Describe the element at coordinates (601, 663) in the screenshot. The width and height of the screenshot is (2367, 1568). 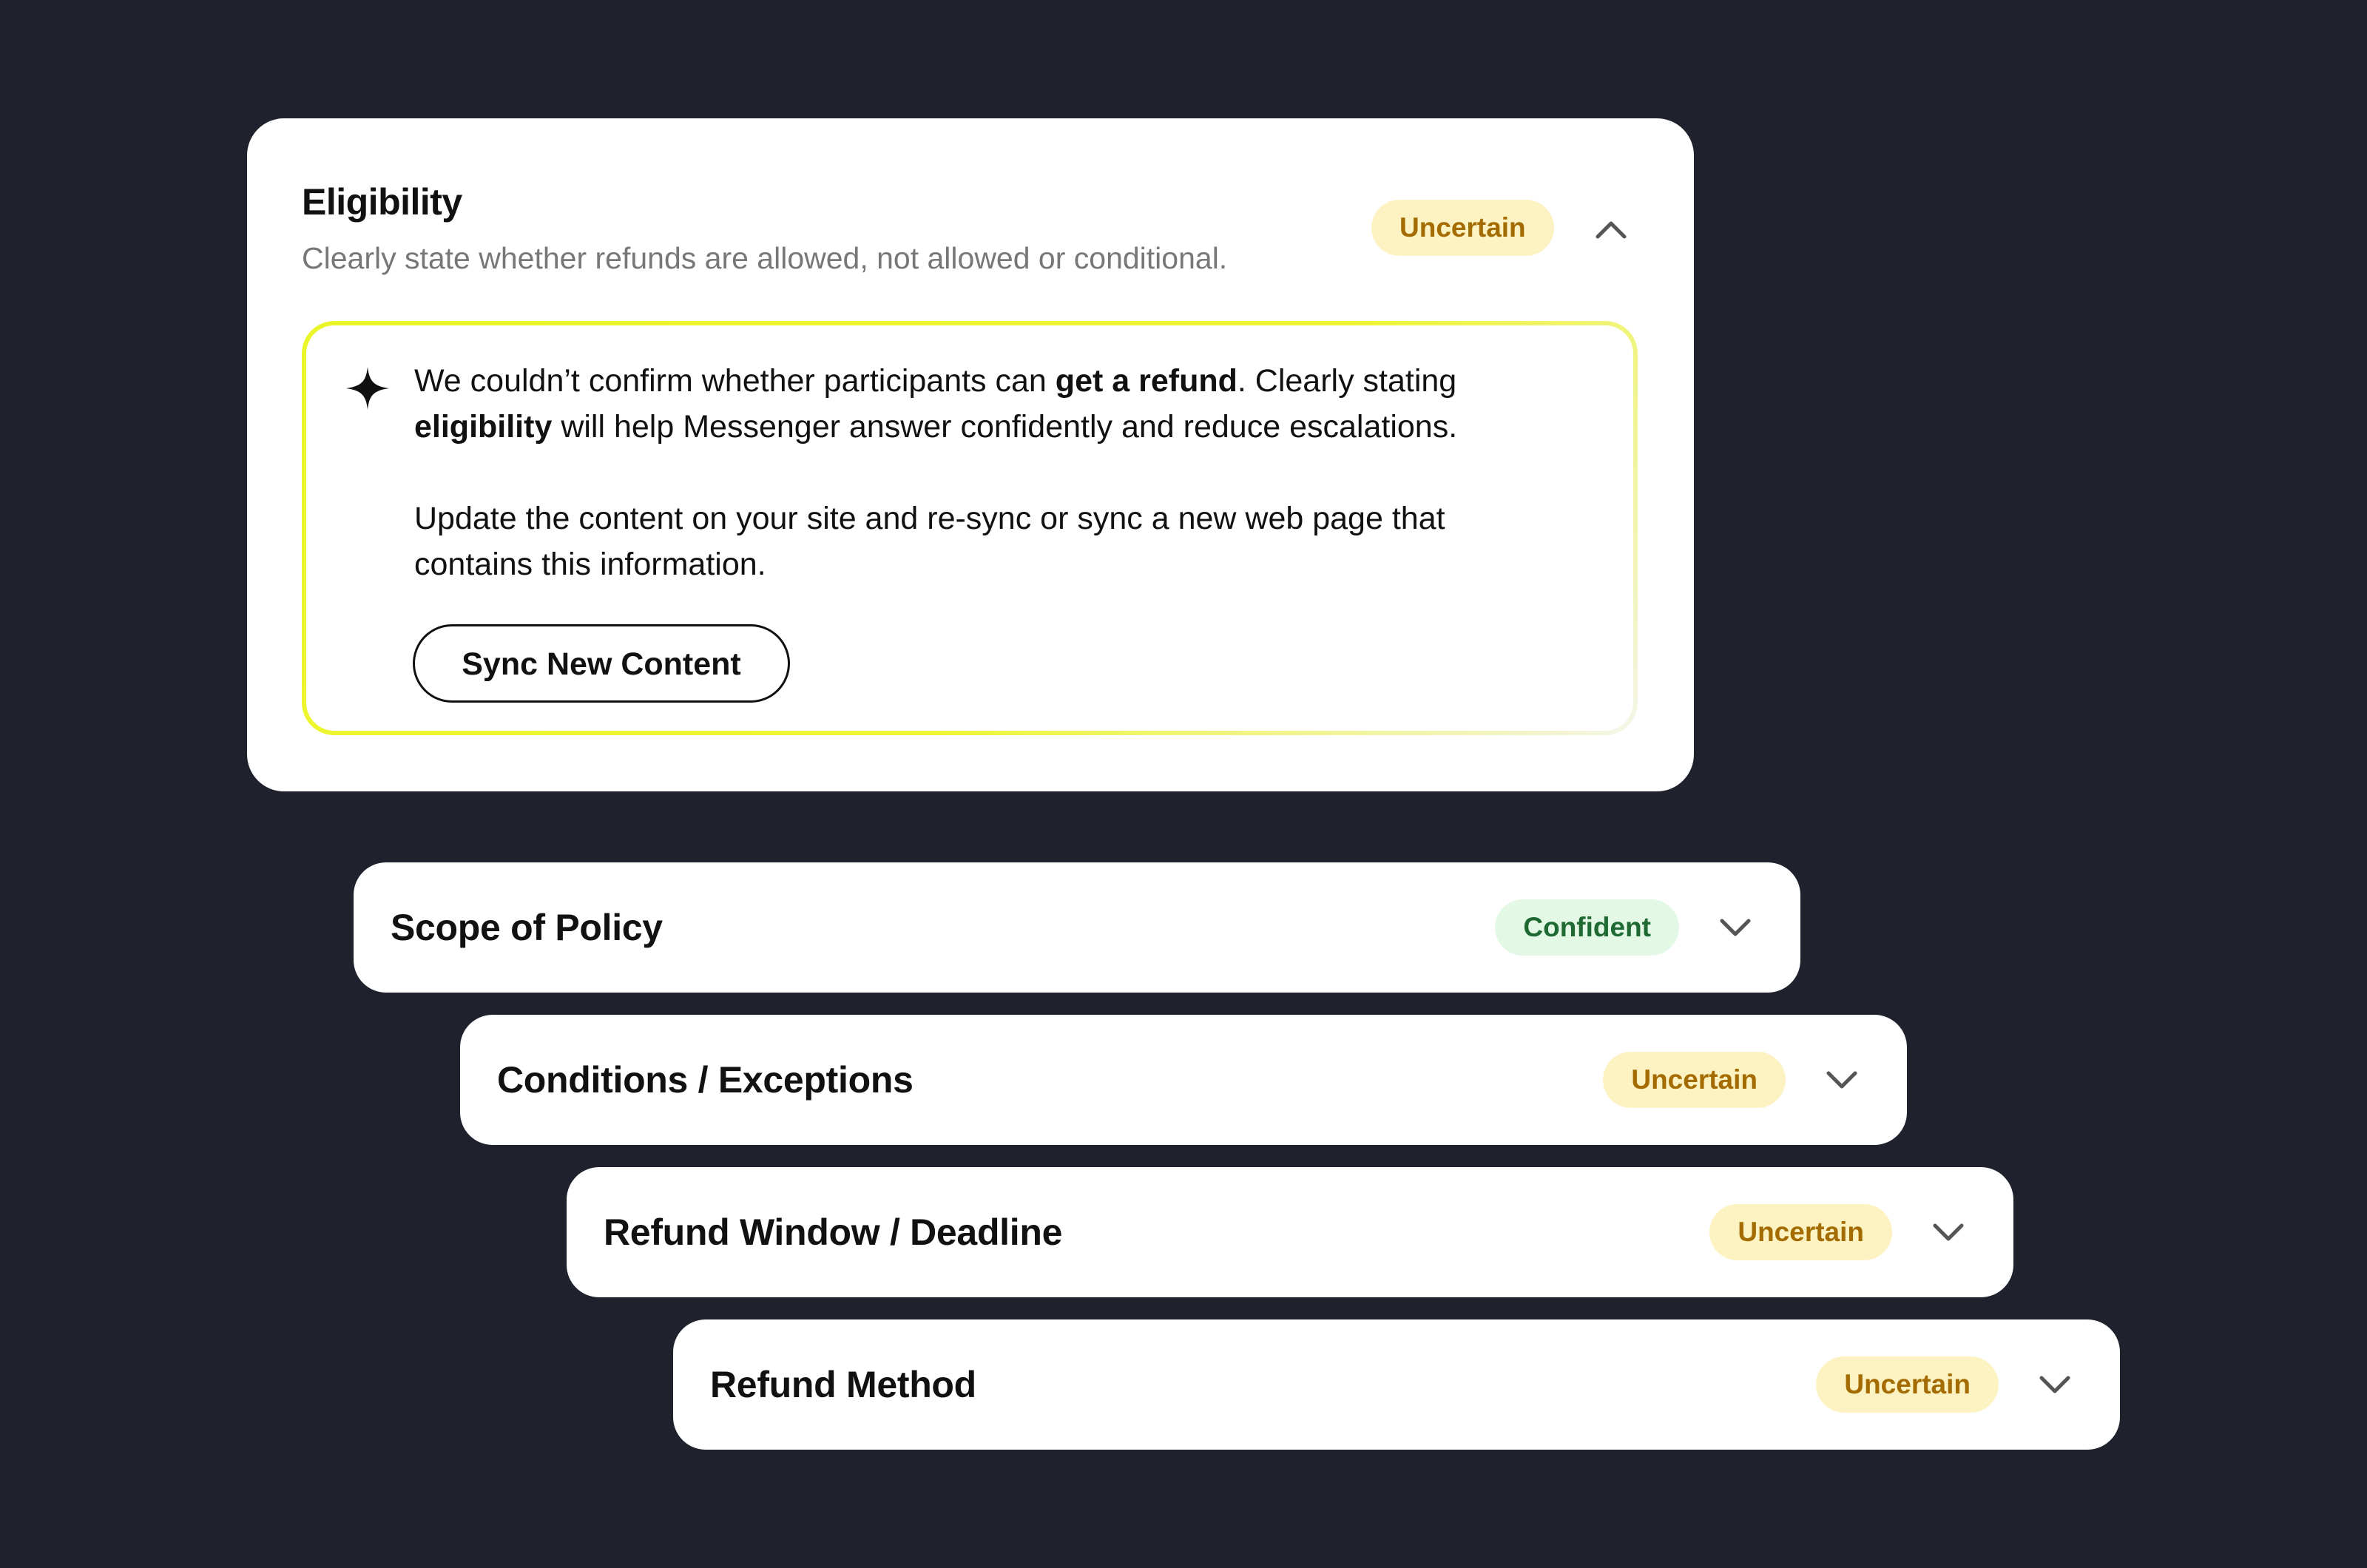
I see `sync-new-content-button: Sync New Content` at that location.